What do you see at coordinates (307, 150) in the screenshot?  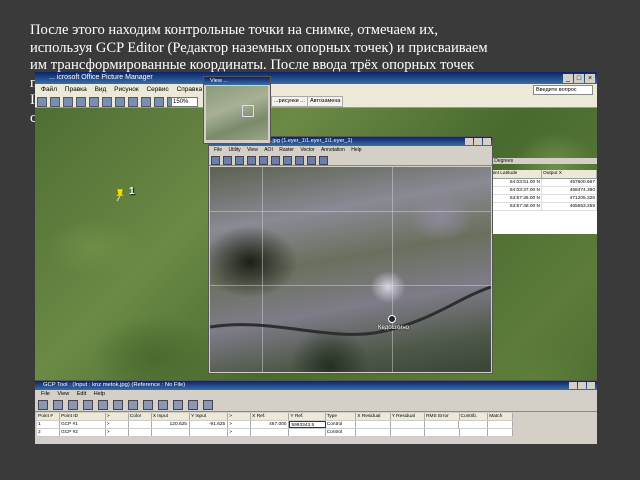 I see `menu-item: Vector` at bounding box center [307, 150].